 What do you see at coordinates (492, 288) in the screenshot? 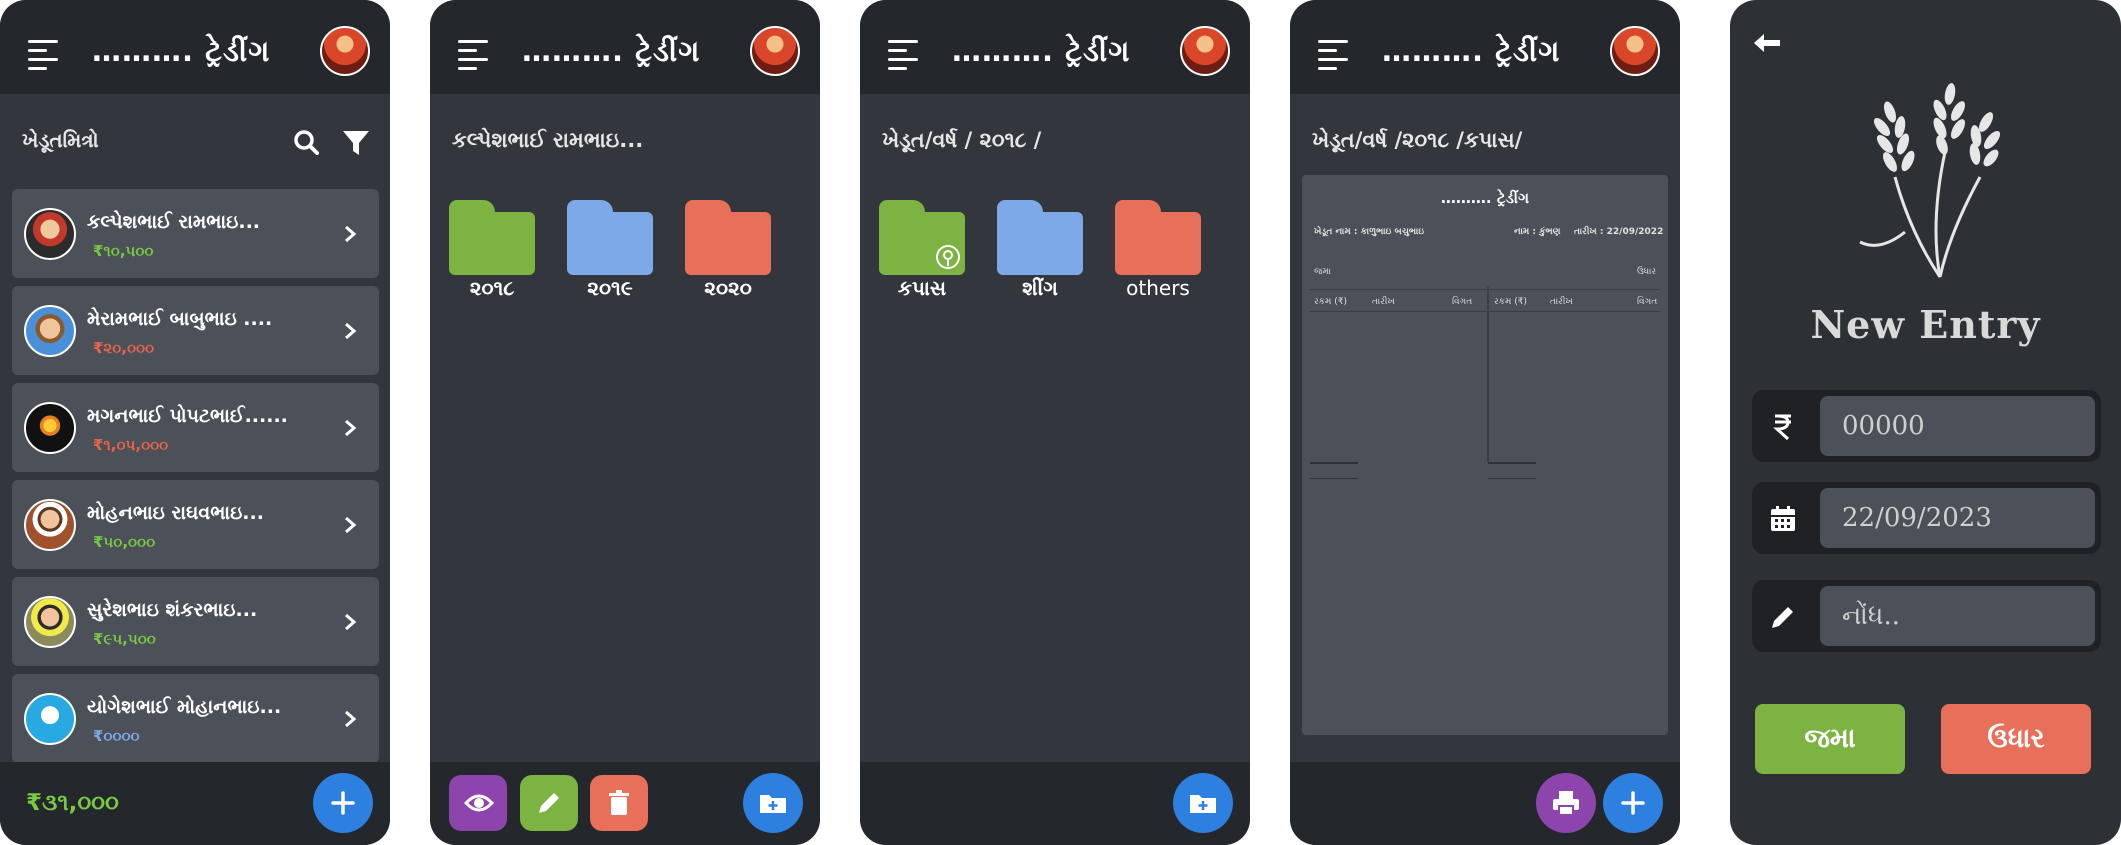
I see `folder-label: ૨૦૧૮` at bounding box center [492, 288].